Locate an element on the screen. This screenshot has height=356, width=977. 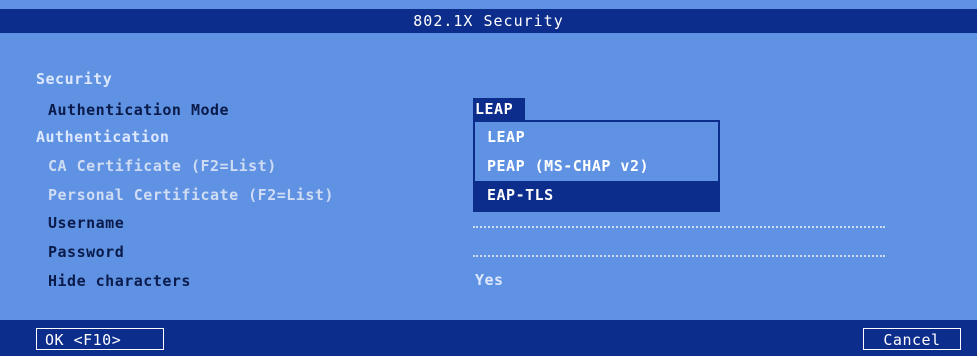
ok-button: OK <F10> is located at coordinates (100, 339).